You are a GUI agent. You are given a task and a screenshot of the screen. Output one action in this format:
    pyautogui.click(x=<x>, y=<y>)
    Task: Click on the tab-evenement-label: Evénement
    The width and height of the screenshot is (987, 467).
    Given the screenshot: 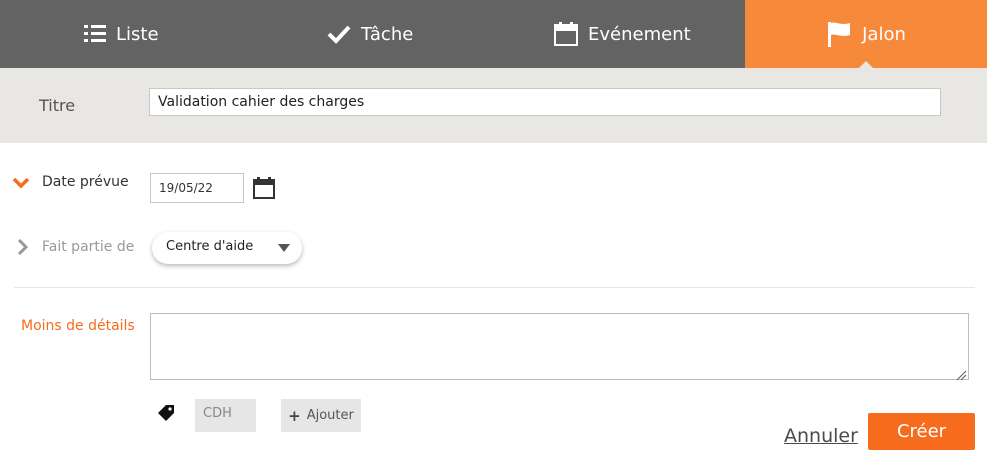 What is the action you would take?
    pyautogui.click(x=639, y=34)
    